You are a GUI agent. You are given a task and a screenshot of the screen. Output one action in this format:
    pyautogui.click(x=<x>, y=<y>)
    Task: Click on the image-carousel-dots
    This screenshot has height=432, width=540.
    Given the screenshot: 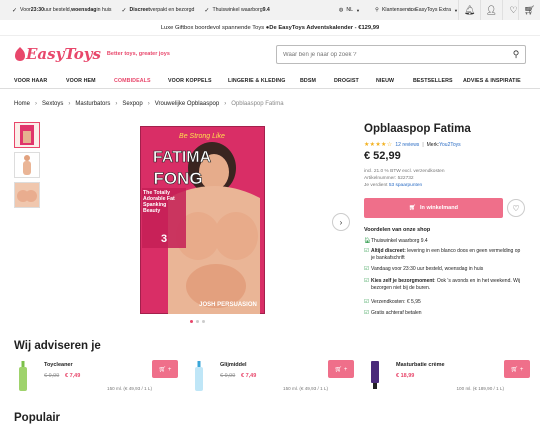 What is the action you would take?
    pyautogui.click(x=197, y=321)
    